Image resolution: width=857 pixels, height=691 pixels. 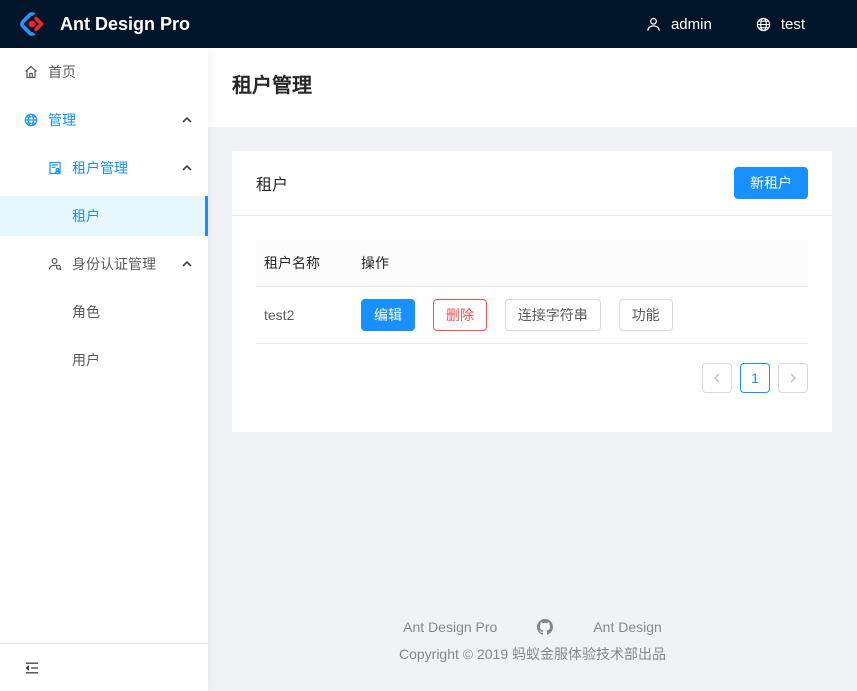 I want to click on home-icon, so click(x=31, y=72).